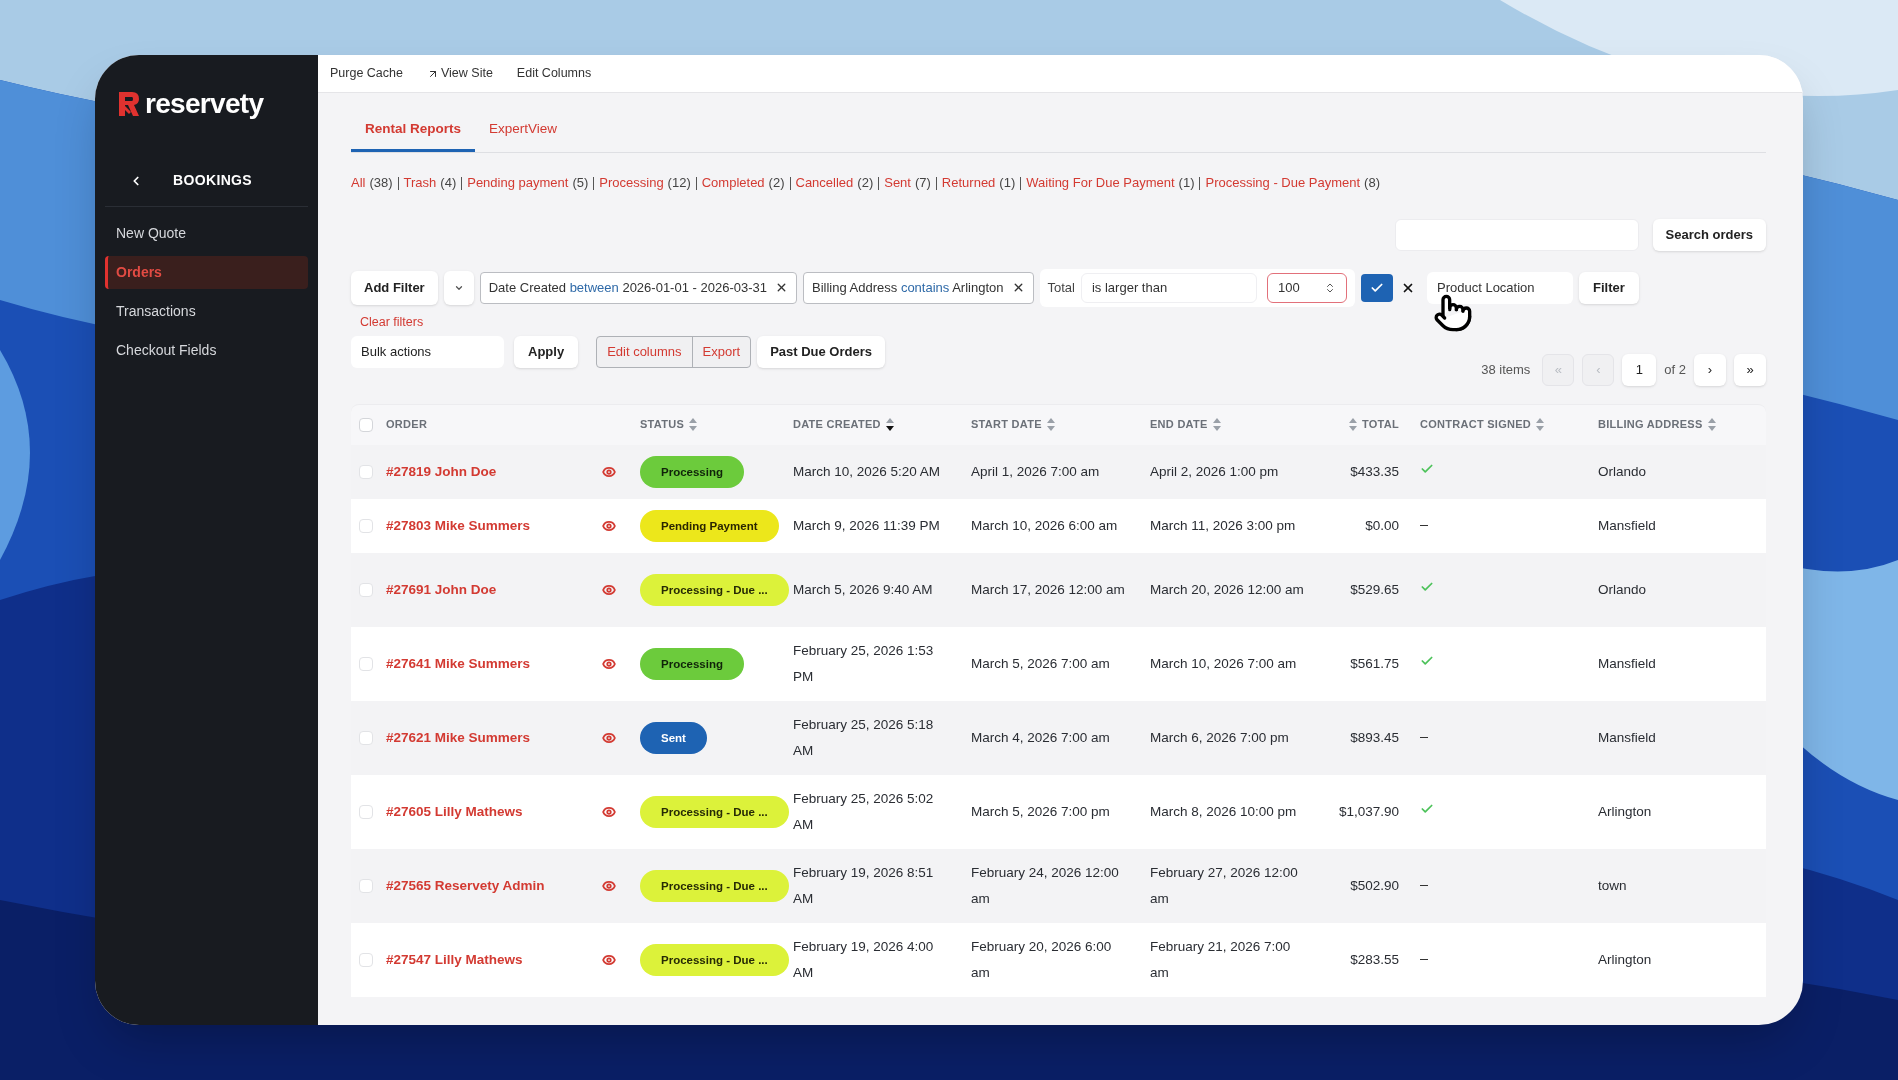 Image resolution: width=1898 pixels, height=1080 pixels. Describe the element at coordinates (459, 73) in the screenshot. I see `toolbar-link: View Site` at that location.